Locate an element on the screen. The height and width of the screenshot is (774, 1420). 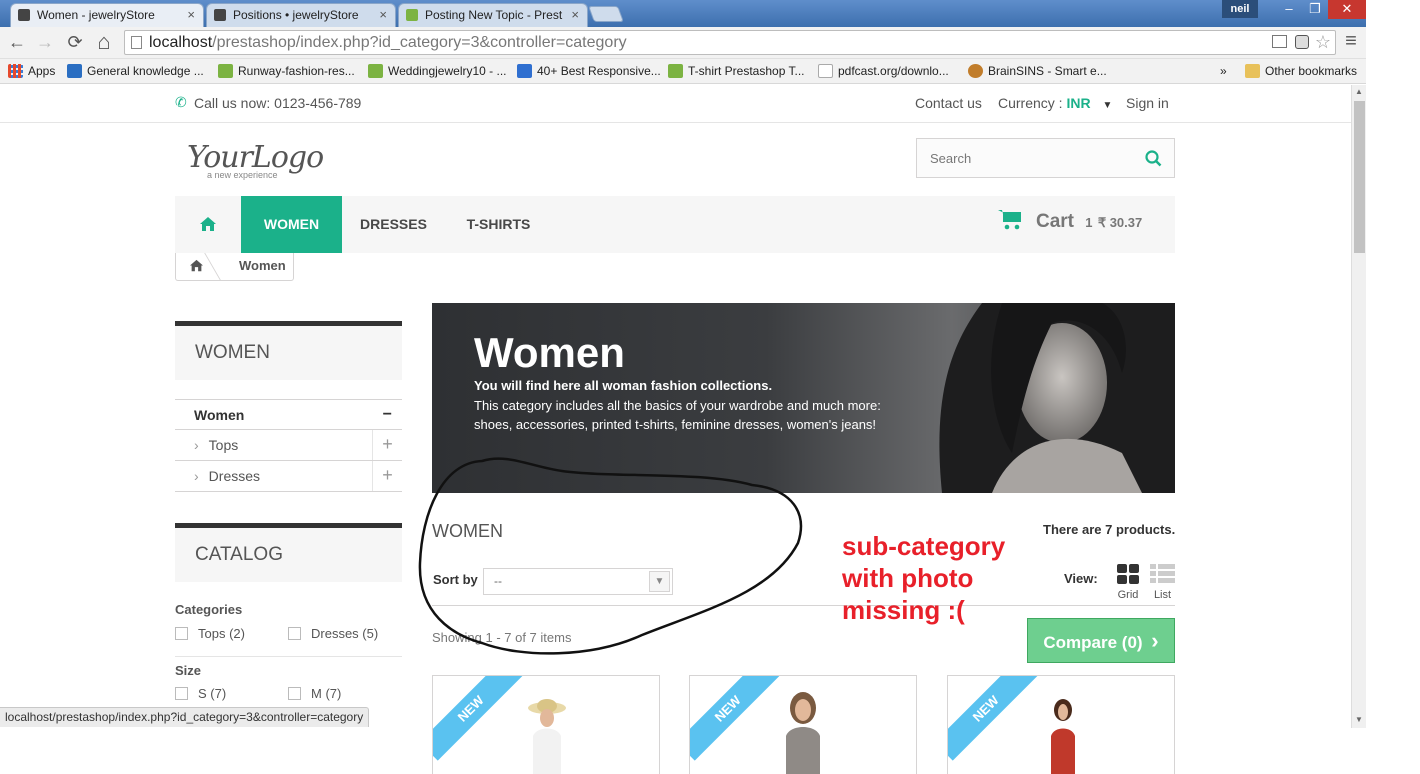
store-logo: YourLogo a new experience is located at coordinates (255, 160).